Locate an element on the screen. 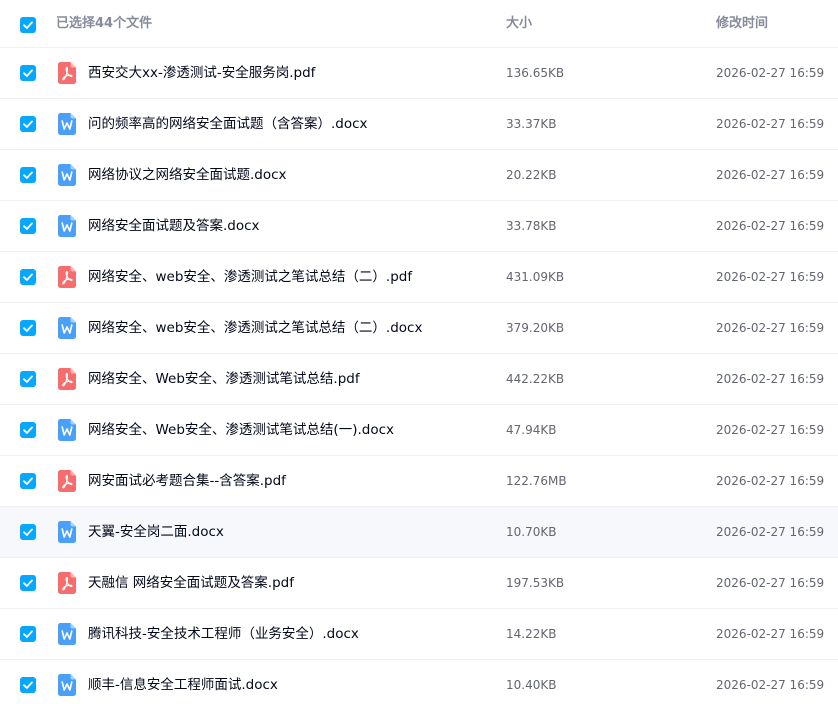  file-row: 顺丰-信息安全工程师面试.docx 10.40KB 2026-02-27 16:59 is located at coordinates (419, 682).